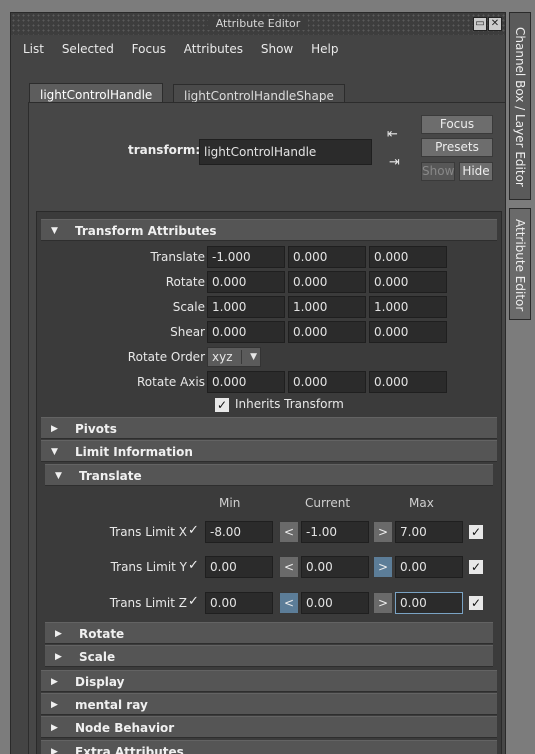 The width and height of the screenshot is (535, 754). What do you see at coordinates (166, 357) in the screenshot?
I see `rotate-order-label: Rotate Order` at bounding box center [166, 357].